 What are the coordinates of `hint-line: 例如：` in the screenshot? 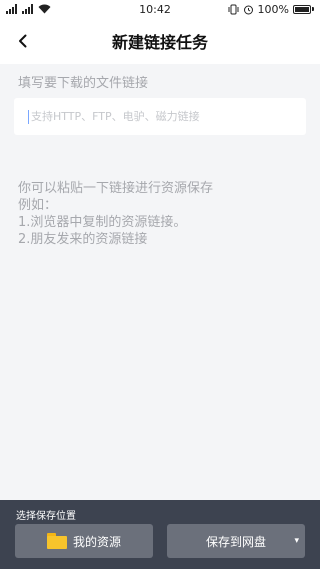 It's located at (38, 205).